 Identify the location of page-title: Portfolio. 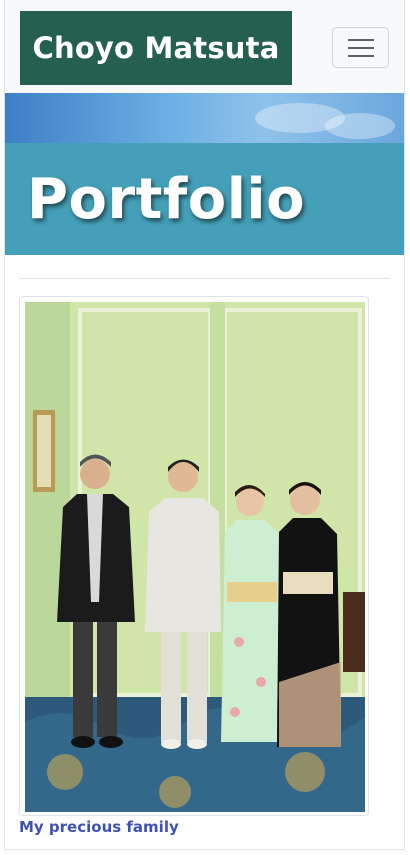
(166, 199).